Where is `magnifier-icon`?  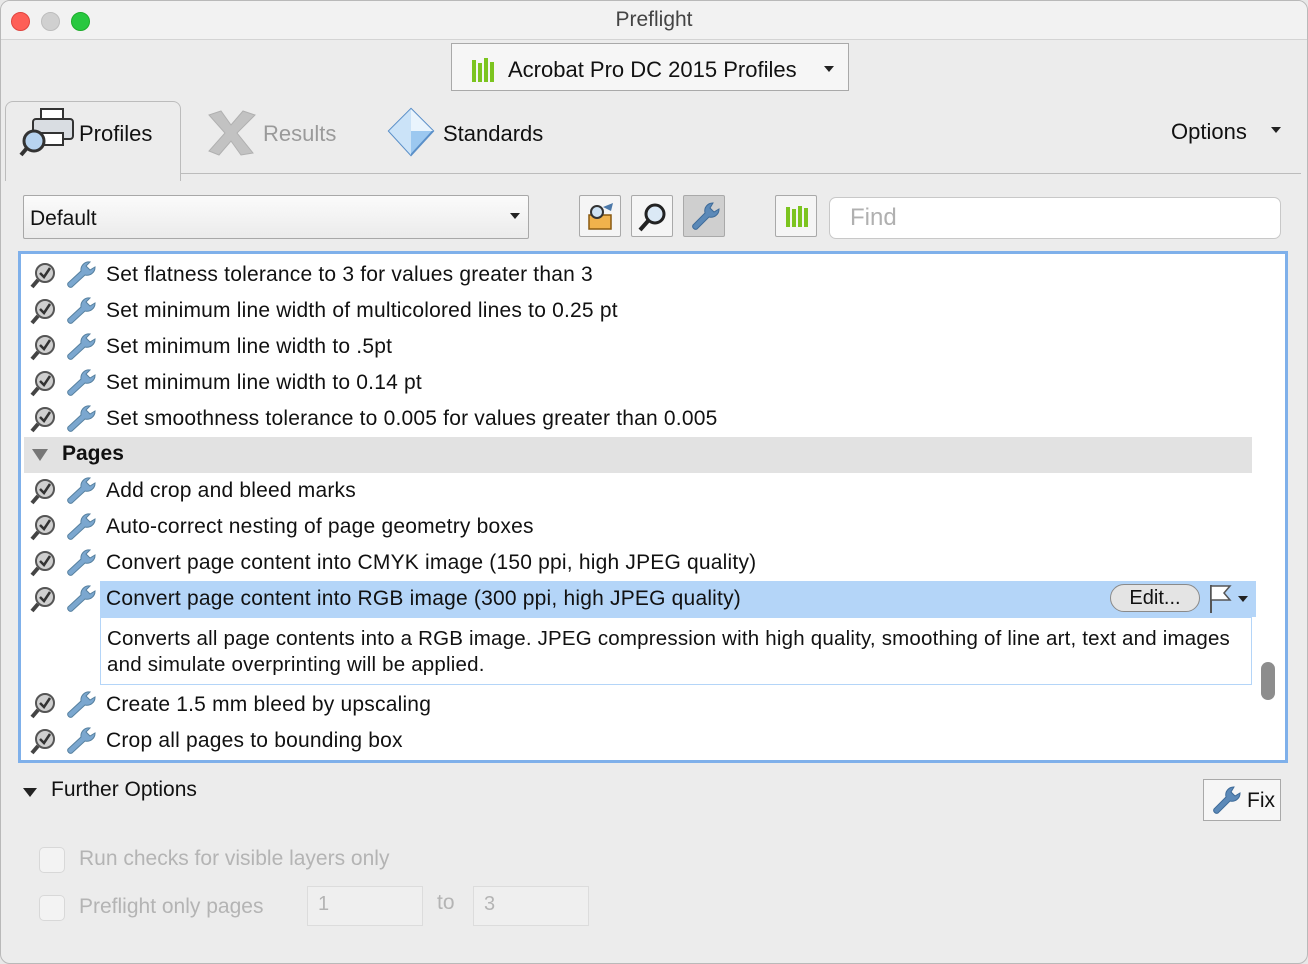 magnifier-icon is located at coordinates (652, 217).